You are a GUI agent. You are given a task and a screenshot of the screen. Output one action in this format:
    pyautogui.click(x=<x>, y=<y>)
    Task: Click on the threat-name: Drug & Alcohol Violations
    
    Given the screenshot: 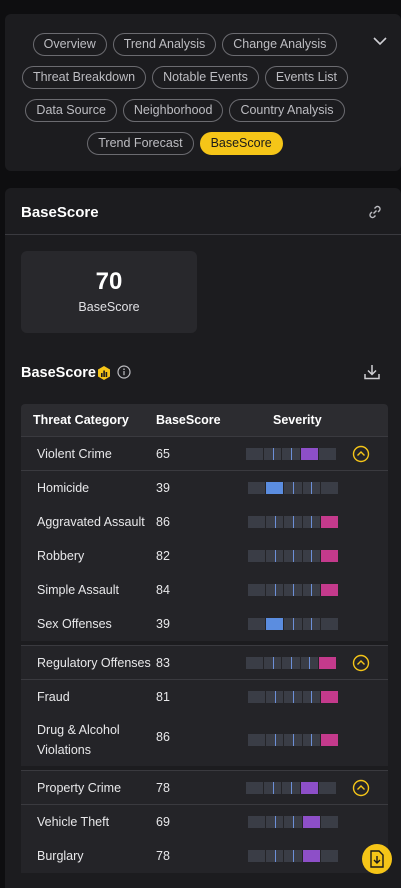 What is the action you would take?
    pyautogui.click(x=78, y=740)
    